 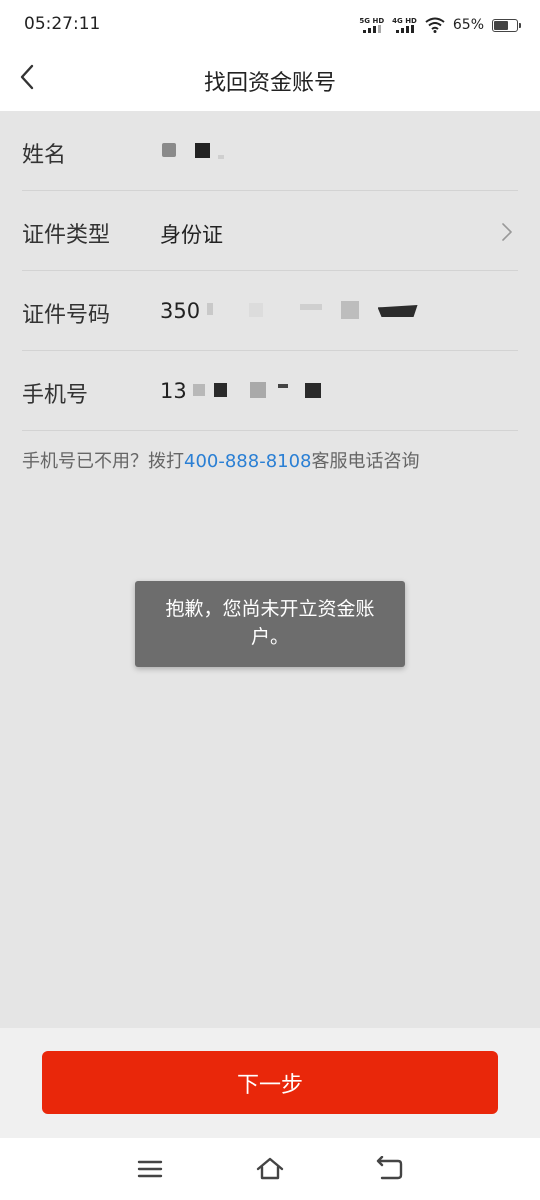 I want to click on help-text: 手机号已不用？拨打400-888-8108客服电话咨询, so click(x=281, y=460).